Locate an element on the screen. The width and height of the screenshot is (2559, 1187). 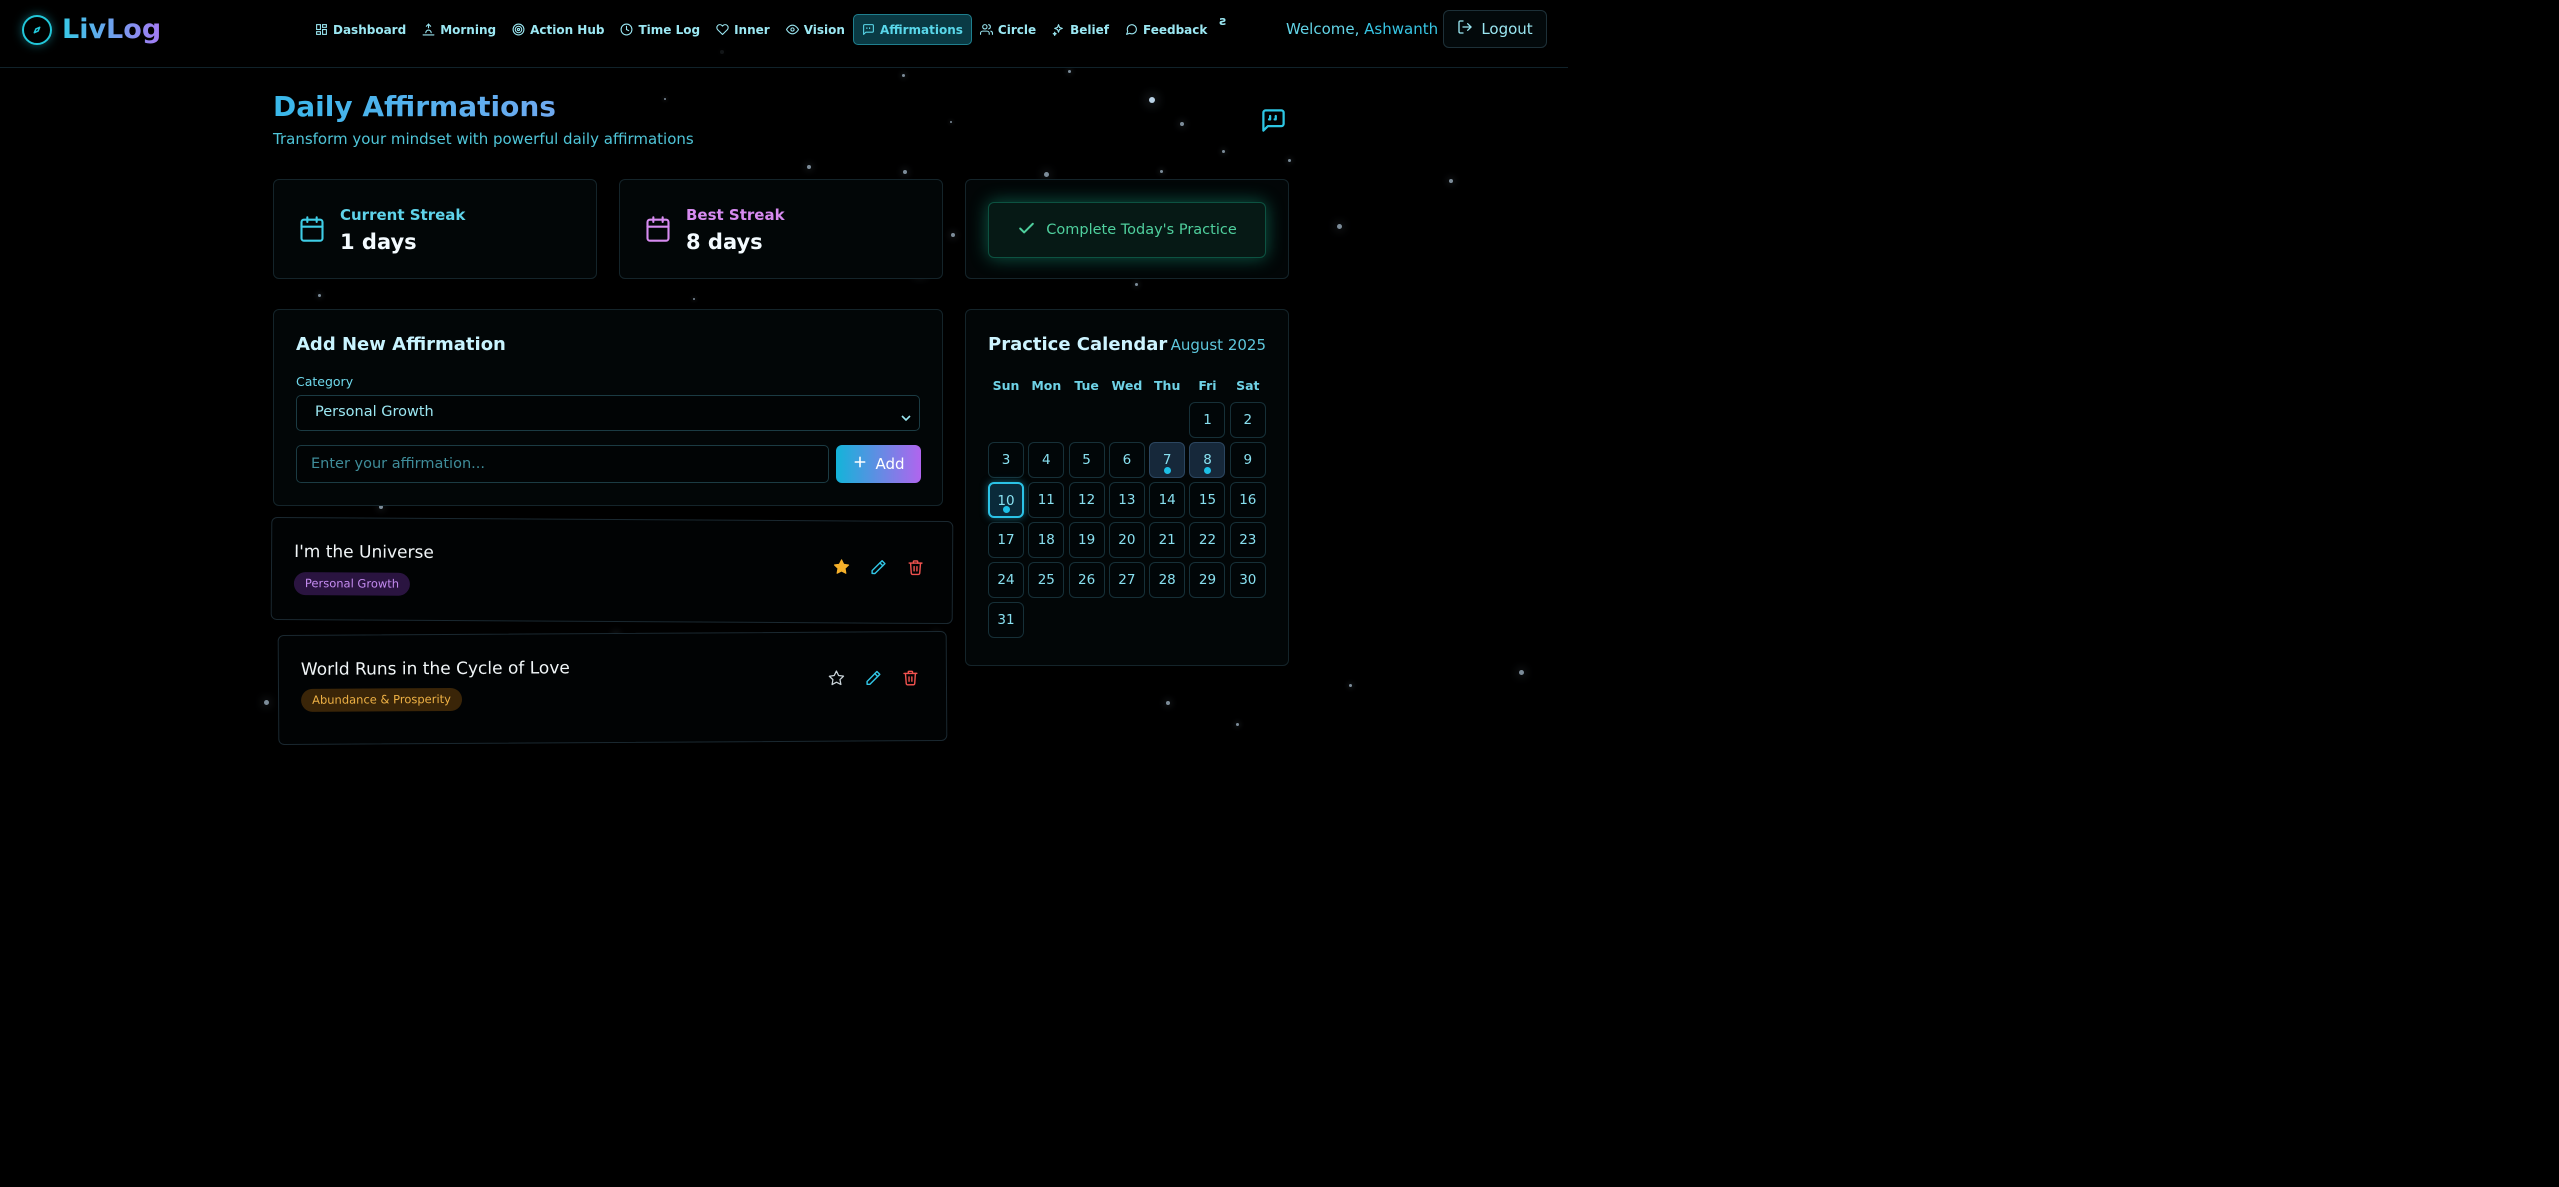
nav-item-dashboard: Dashboard is located at coordinates (360, 29).